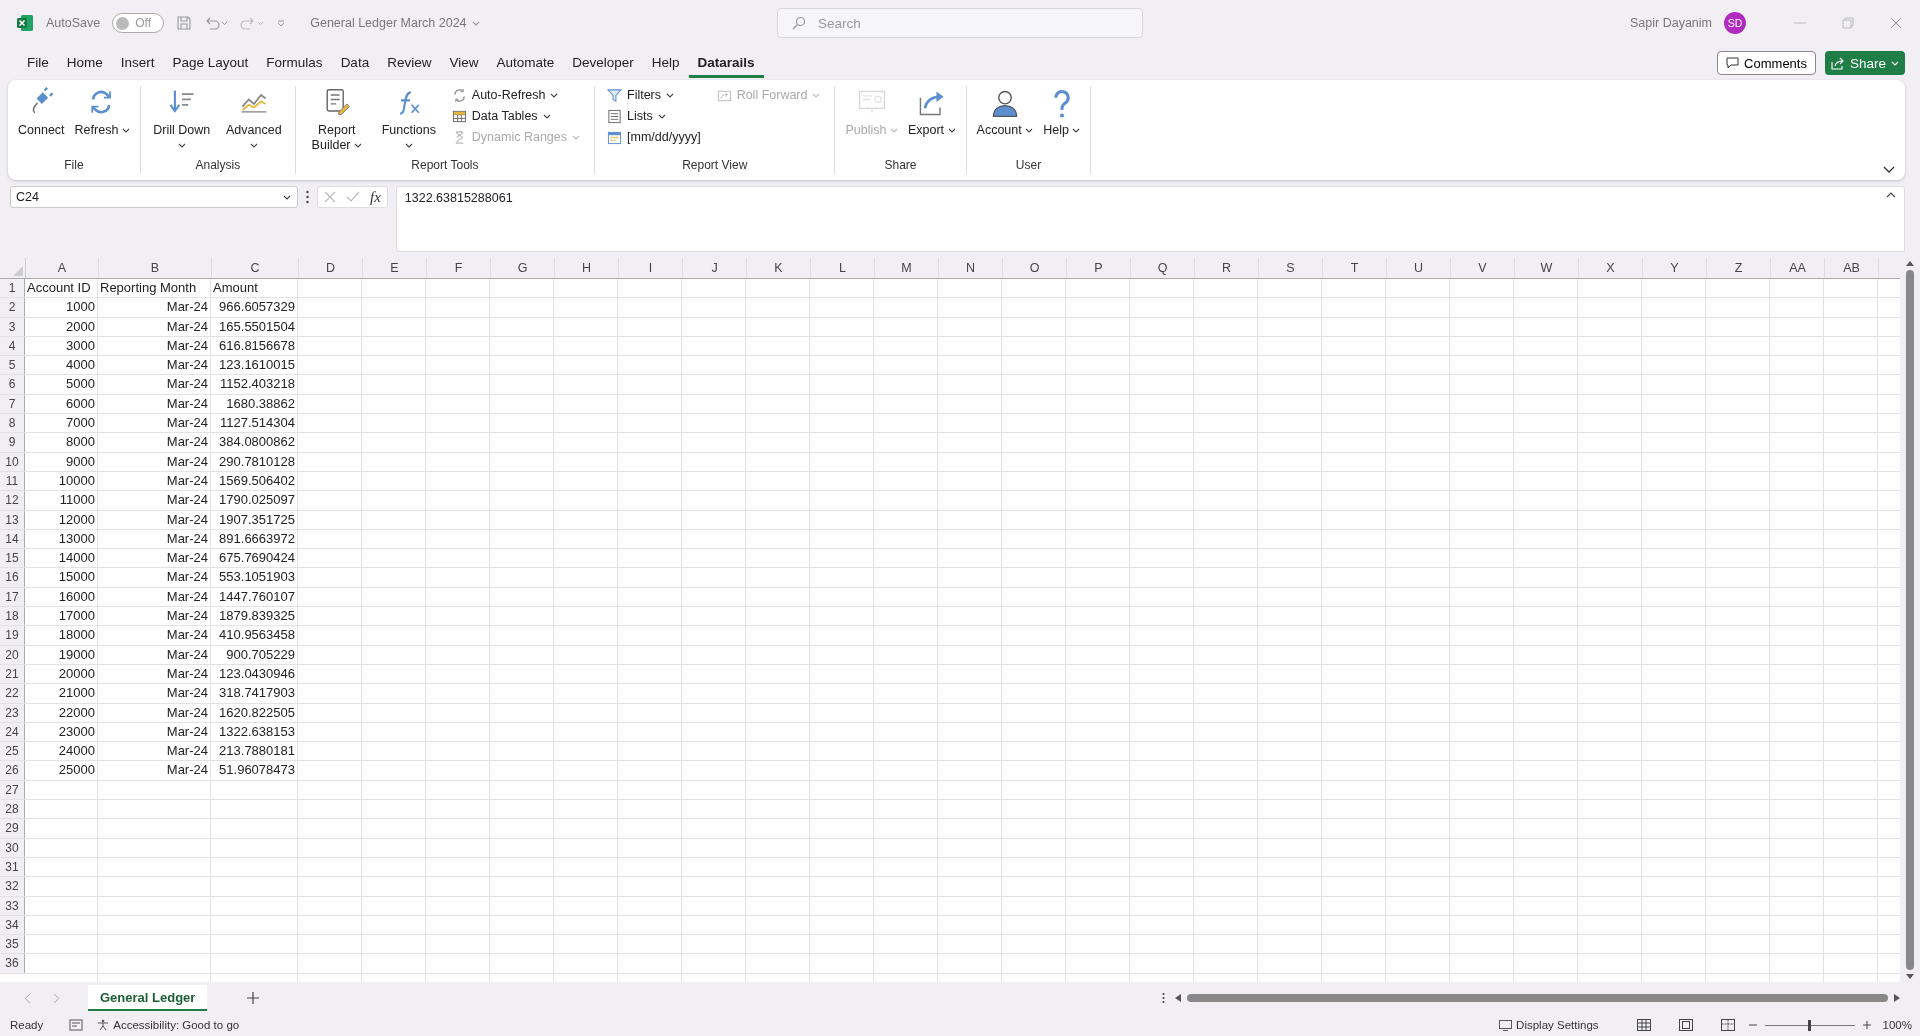 The width and height of the screenshot is (1920, 1036). What do you see at coordinates (1005, 112) in the screenshot?
I see `ribbon-button: Account` at bounding box center [1005, 112].